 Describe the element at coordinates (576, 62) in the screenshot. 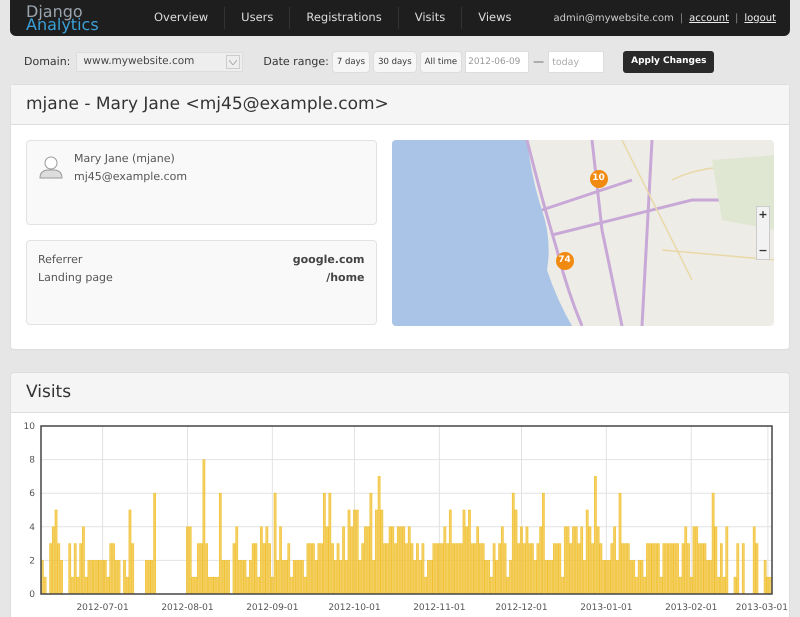

I see `date-field: today` at that location.